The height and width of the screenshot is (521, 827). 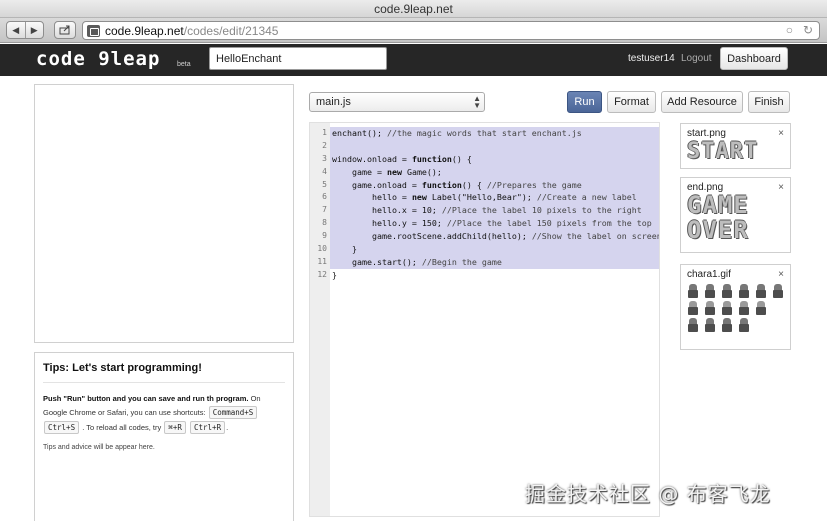 I want to click on code-line: 12}, so click(x=488, y=275).